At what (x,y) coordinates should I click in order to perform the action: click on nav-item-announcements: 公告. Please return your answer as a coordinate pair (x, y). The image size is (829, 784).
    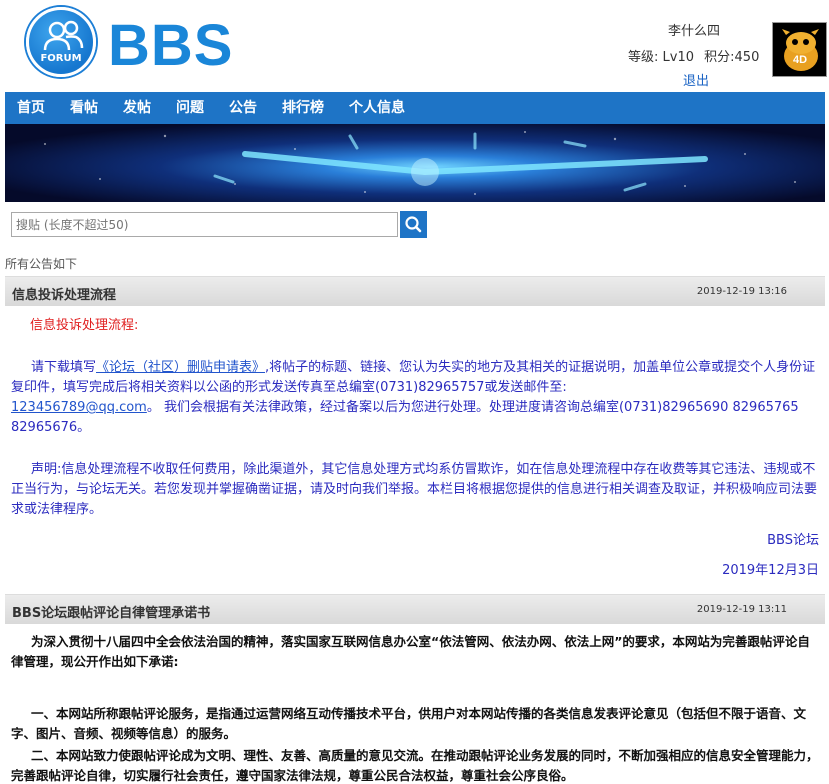
    Looking at the image, I should click on (243, 108).